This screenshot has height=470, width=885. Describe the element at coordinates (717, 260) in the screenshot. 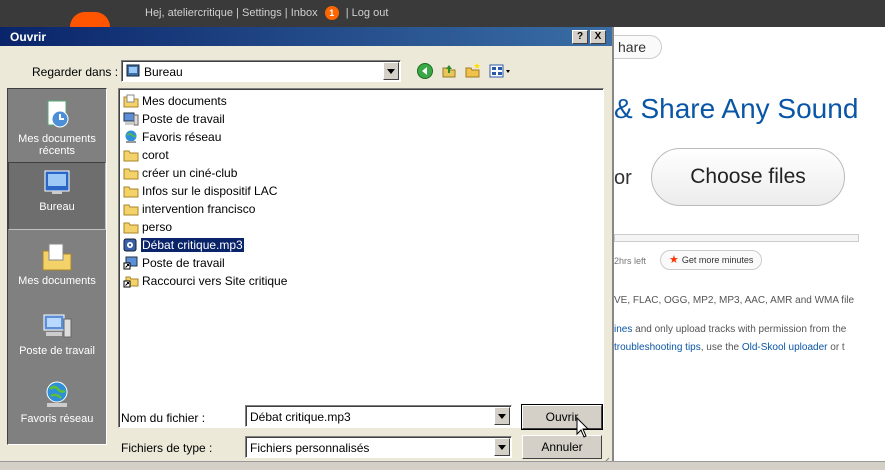

I see `get-more-minutes-label: Get more minutes` at that location.